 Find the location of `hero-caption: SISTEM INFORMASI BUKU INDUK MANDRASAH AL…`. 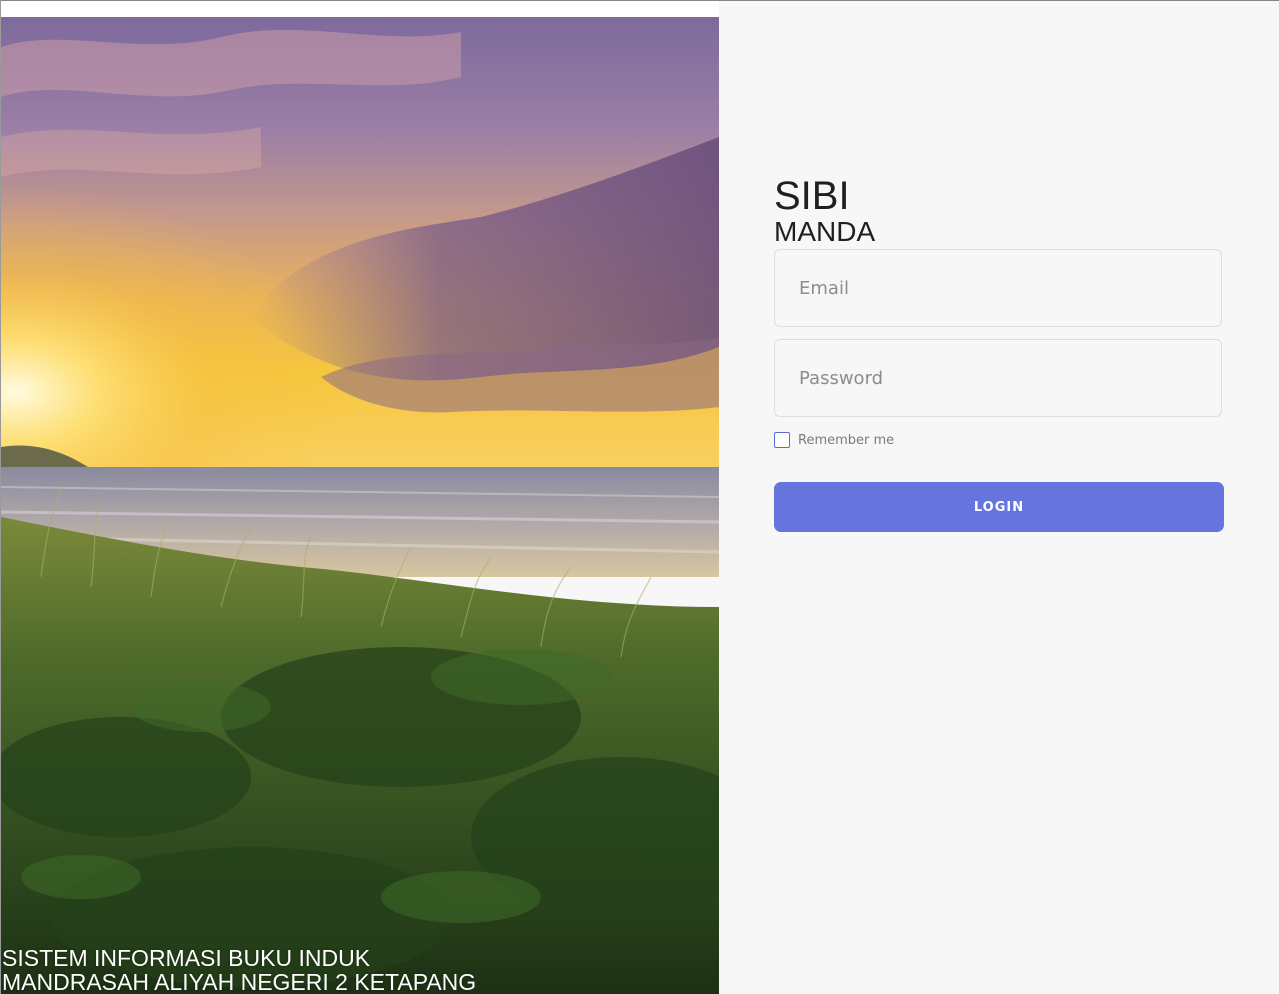

hero-caption: SISTEM INFORMASI BUKU INDUK MANDRASAH AL… is located at coordinates (239, 970).